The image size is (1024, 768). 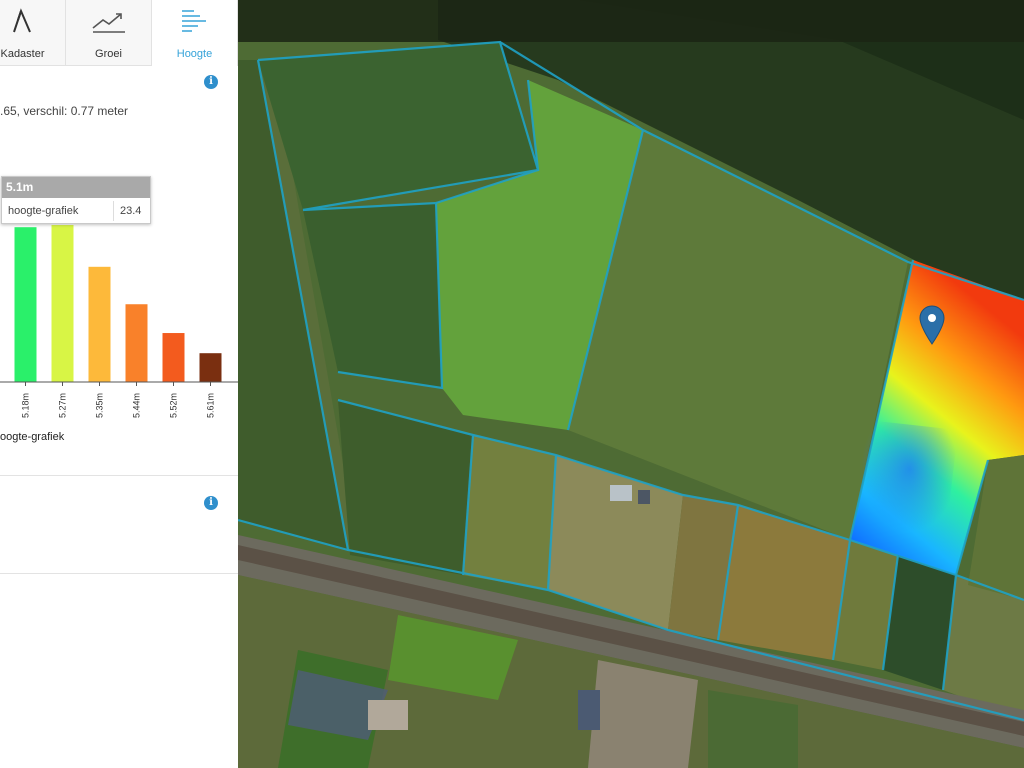 What do you see at coordinates (131, 211) in the screenshot?
I see `tooltip-value: 23.4` at bounding box center [131, 211].